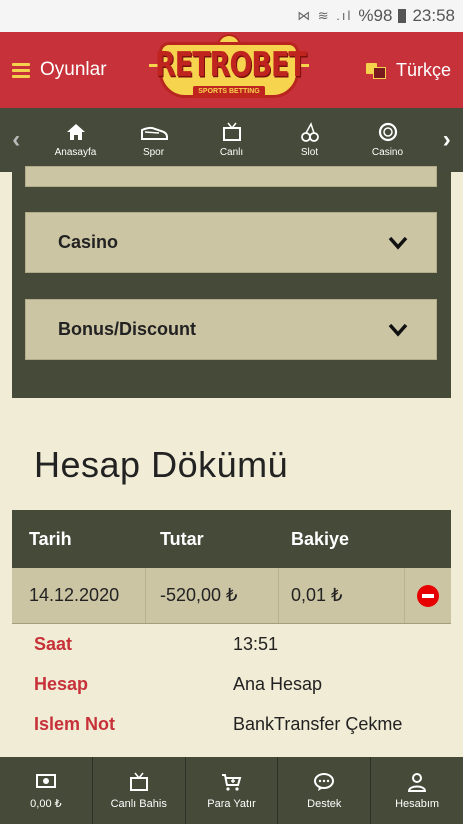  Describe the element at coordinates (16, 140) in the screenshot. I see `nav-prev-arrow-icon: ‹` at that location.